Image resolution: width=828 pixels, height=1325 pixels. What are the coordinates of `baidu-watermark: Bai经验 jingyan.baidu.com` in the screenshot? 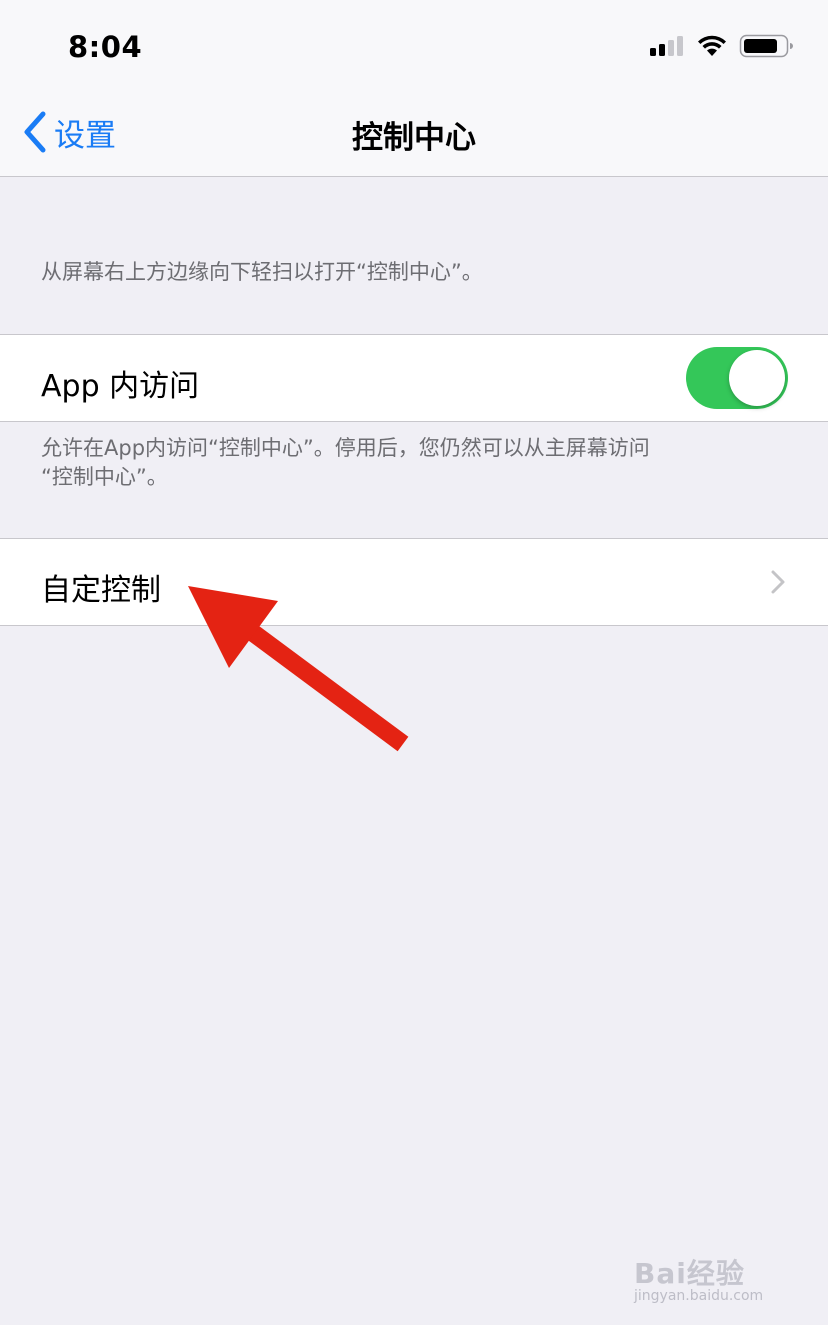 It's located at (714, 1271).